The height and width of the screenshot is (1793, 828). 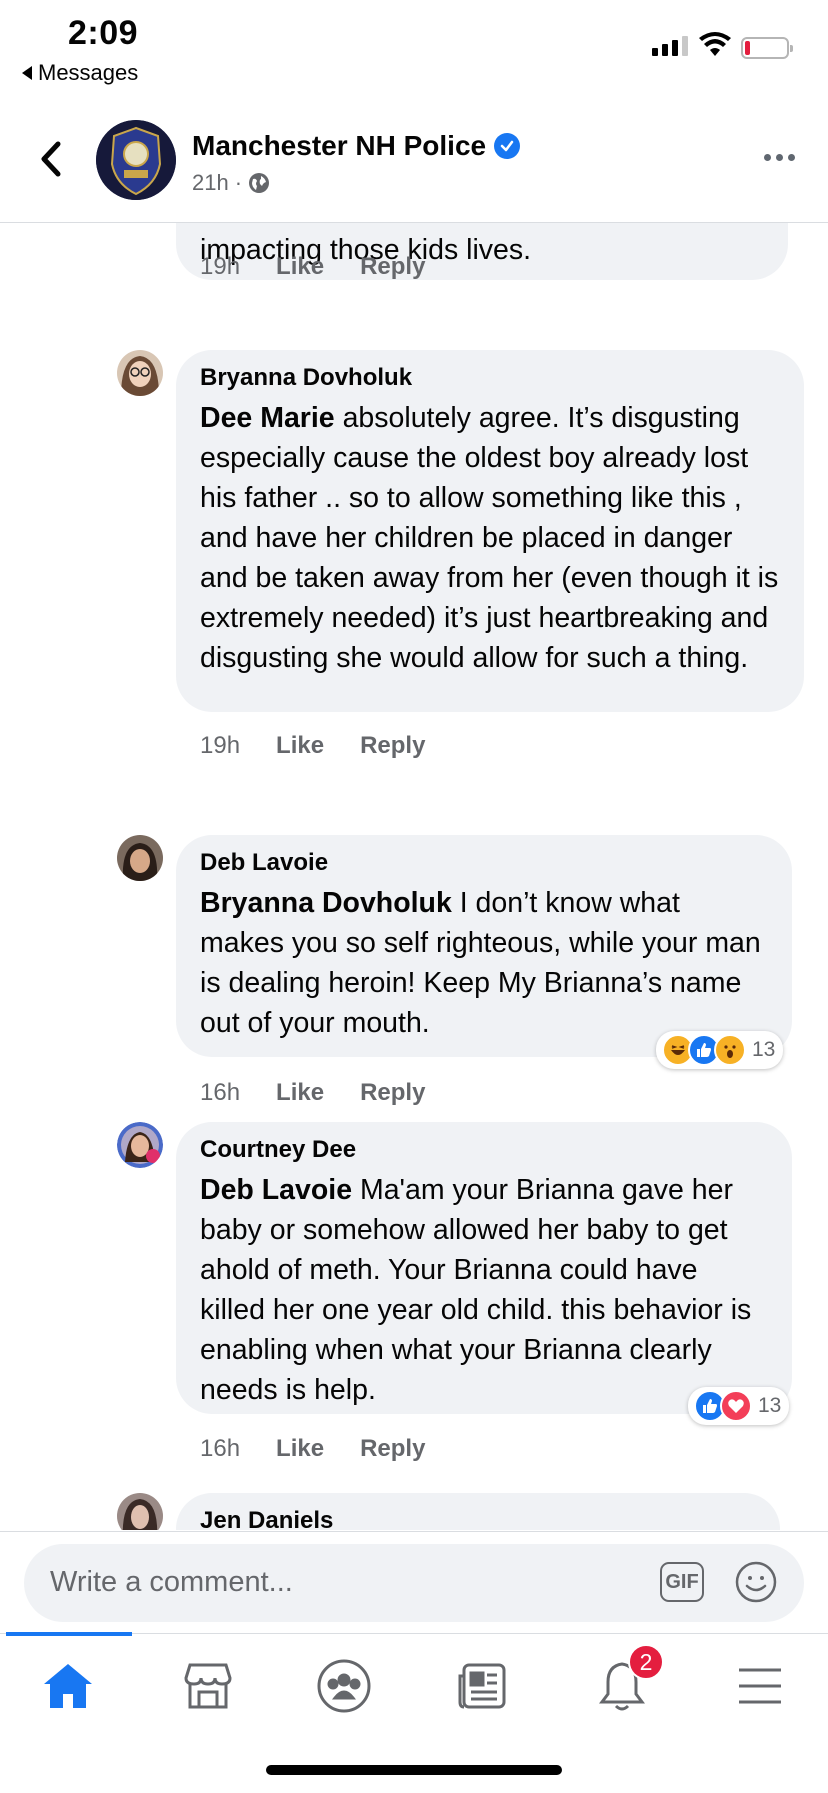 I want to click on status-time: 2:09, so click(x=103, y=33).